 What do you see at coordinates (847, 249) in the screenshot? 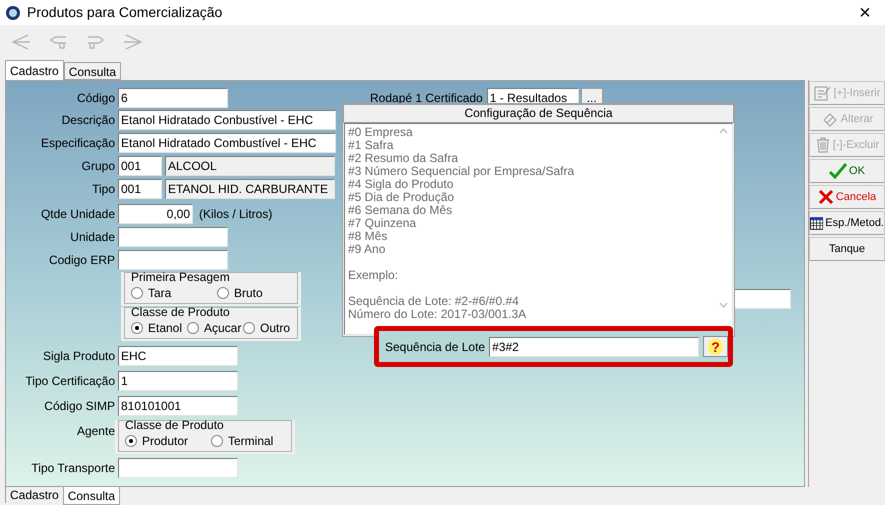
I see `side-button: Tanque` at bounding box center [847, 249].